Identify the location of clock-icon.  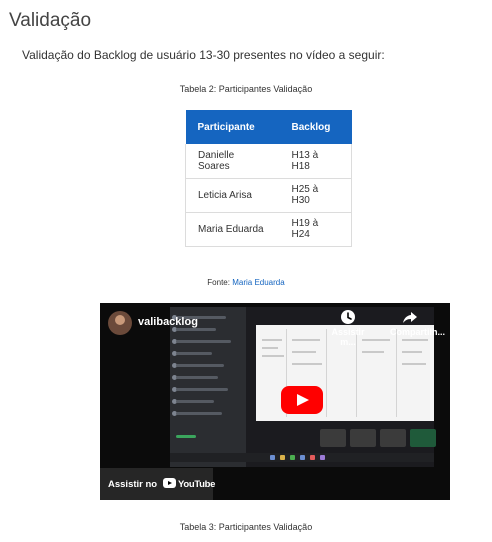
(348, 317).